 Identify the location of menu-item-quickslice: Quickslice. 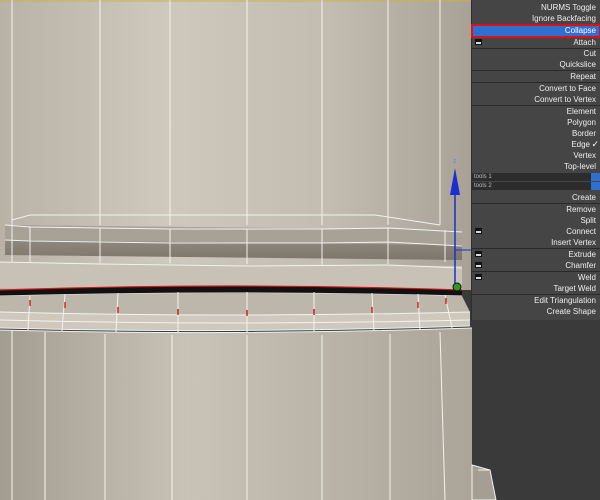
(536, 64).